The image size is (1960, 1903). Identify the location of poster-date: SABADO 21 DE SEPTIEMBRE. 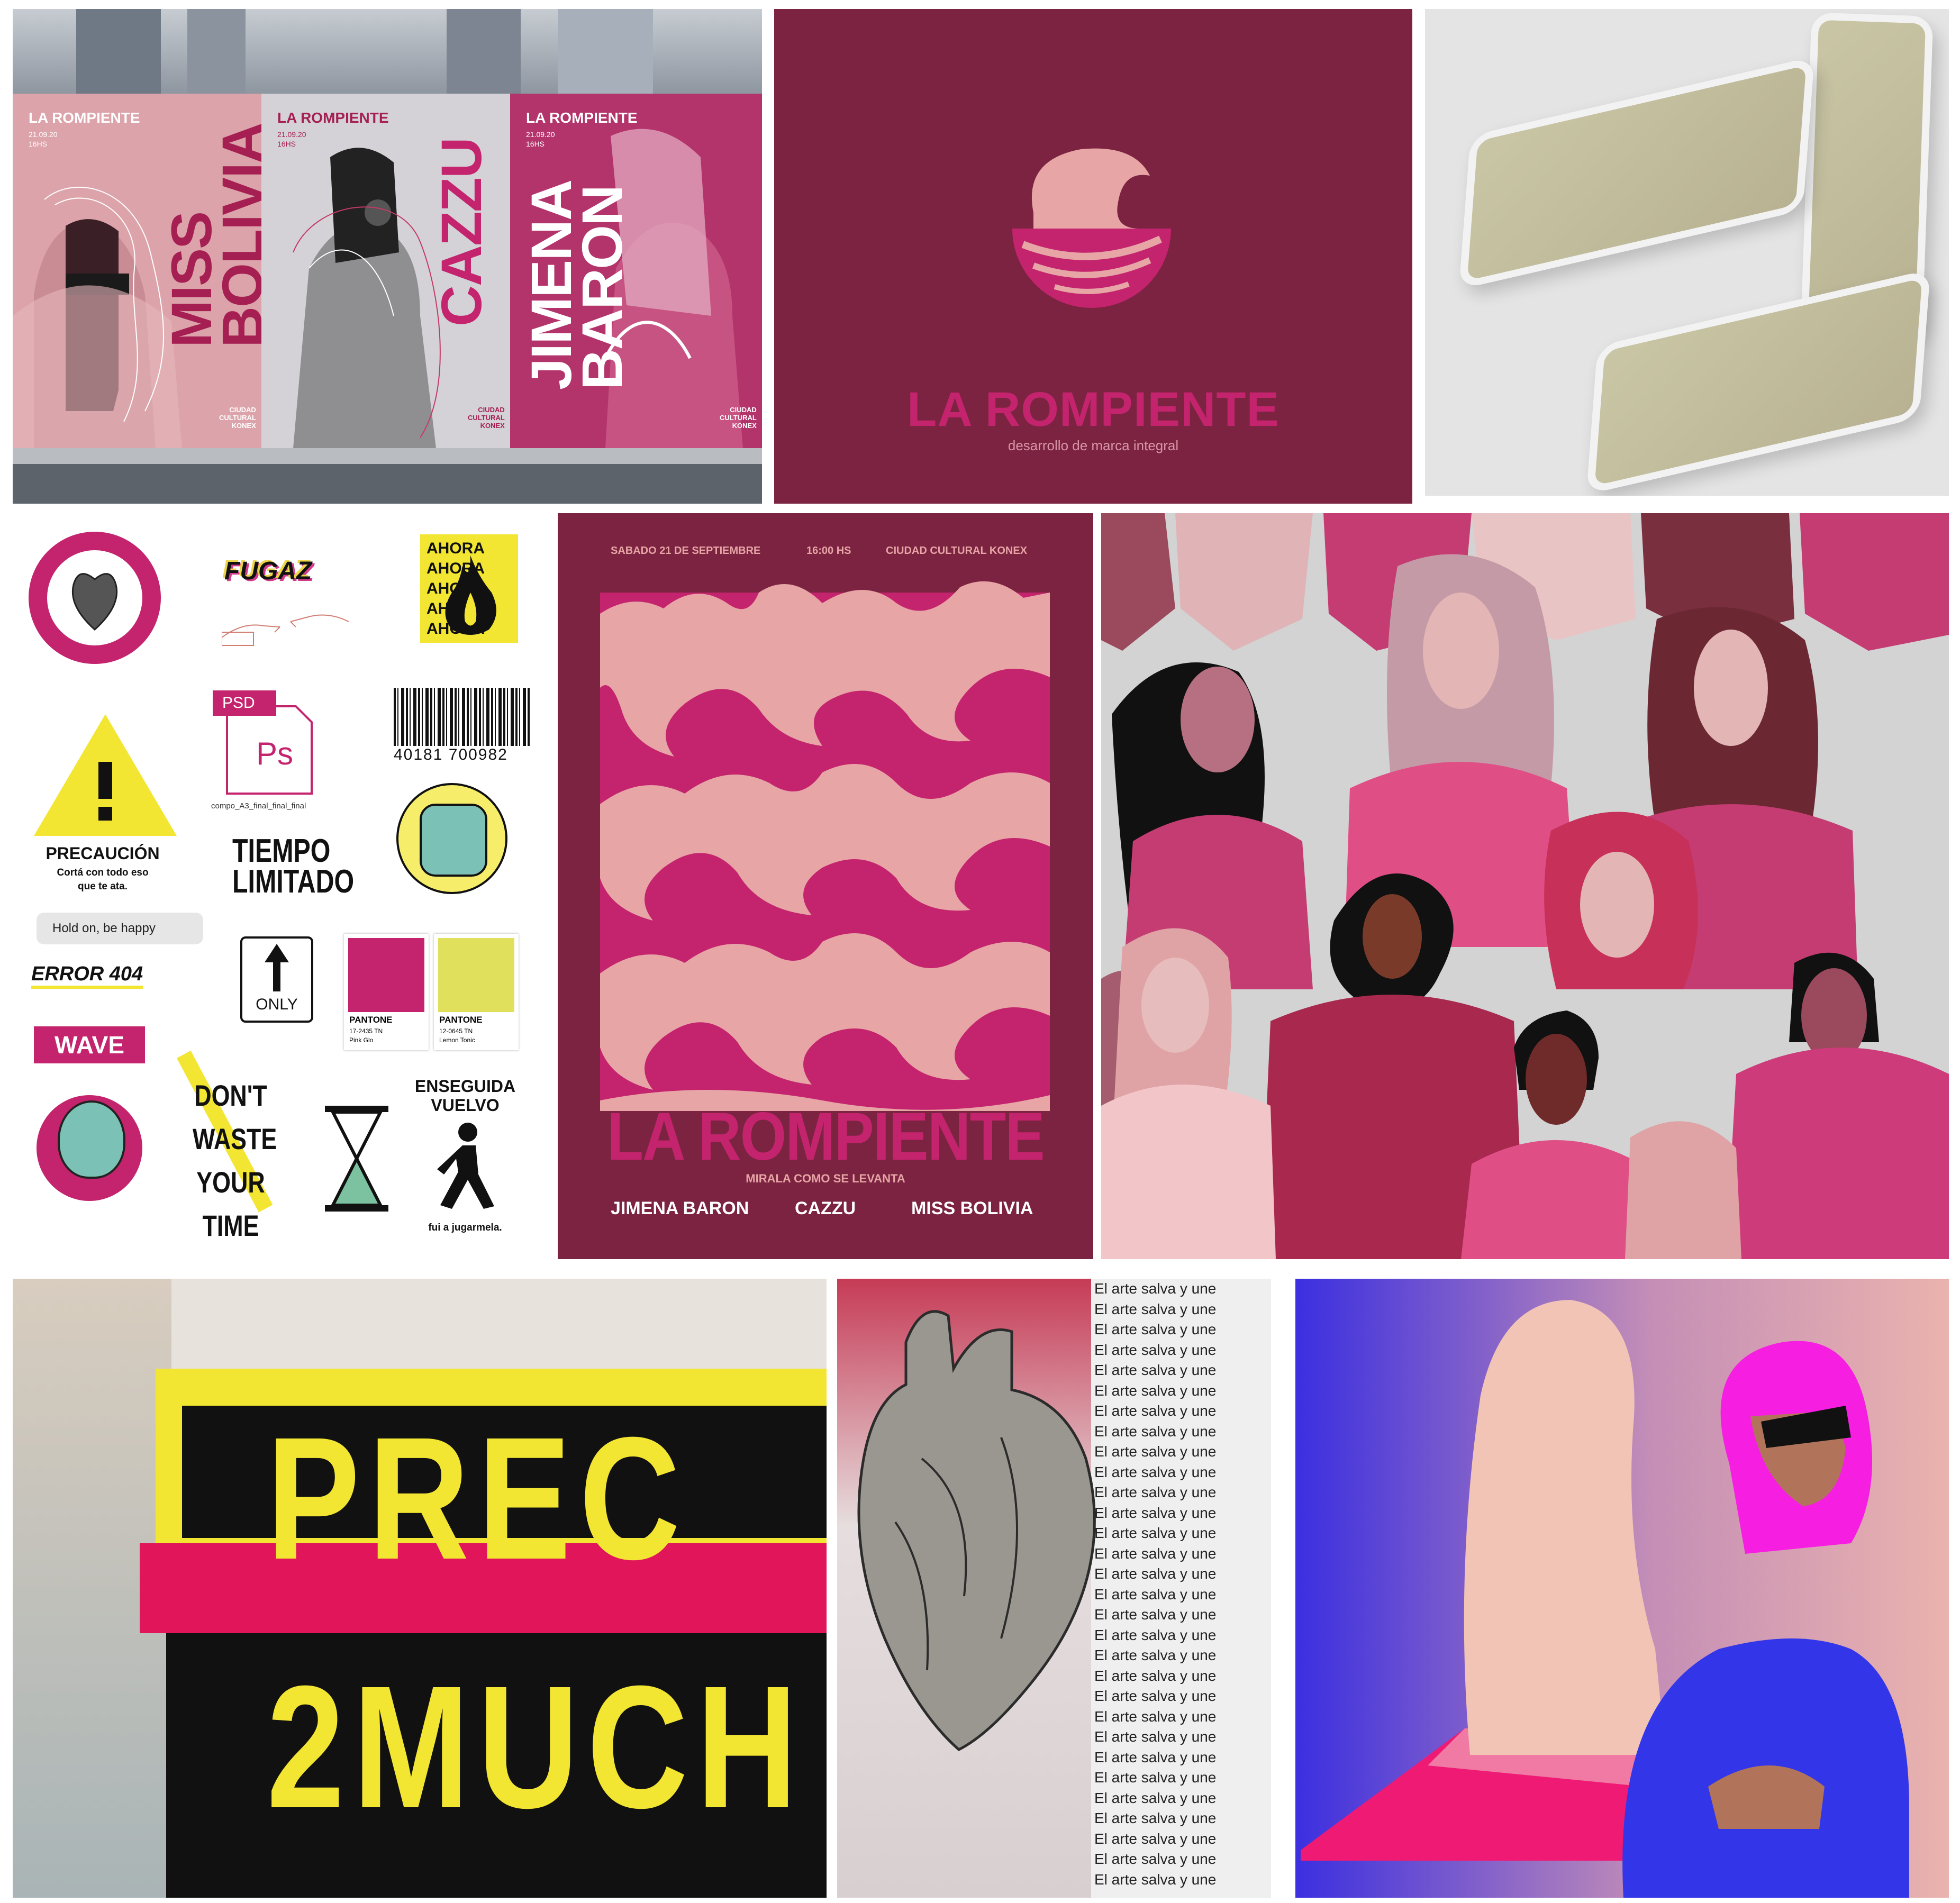
(686, 551).